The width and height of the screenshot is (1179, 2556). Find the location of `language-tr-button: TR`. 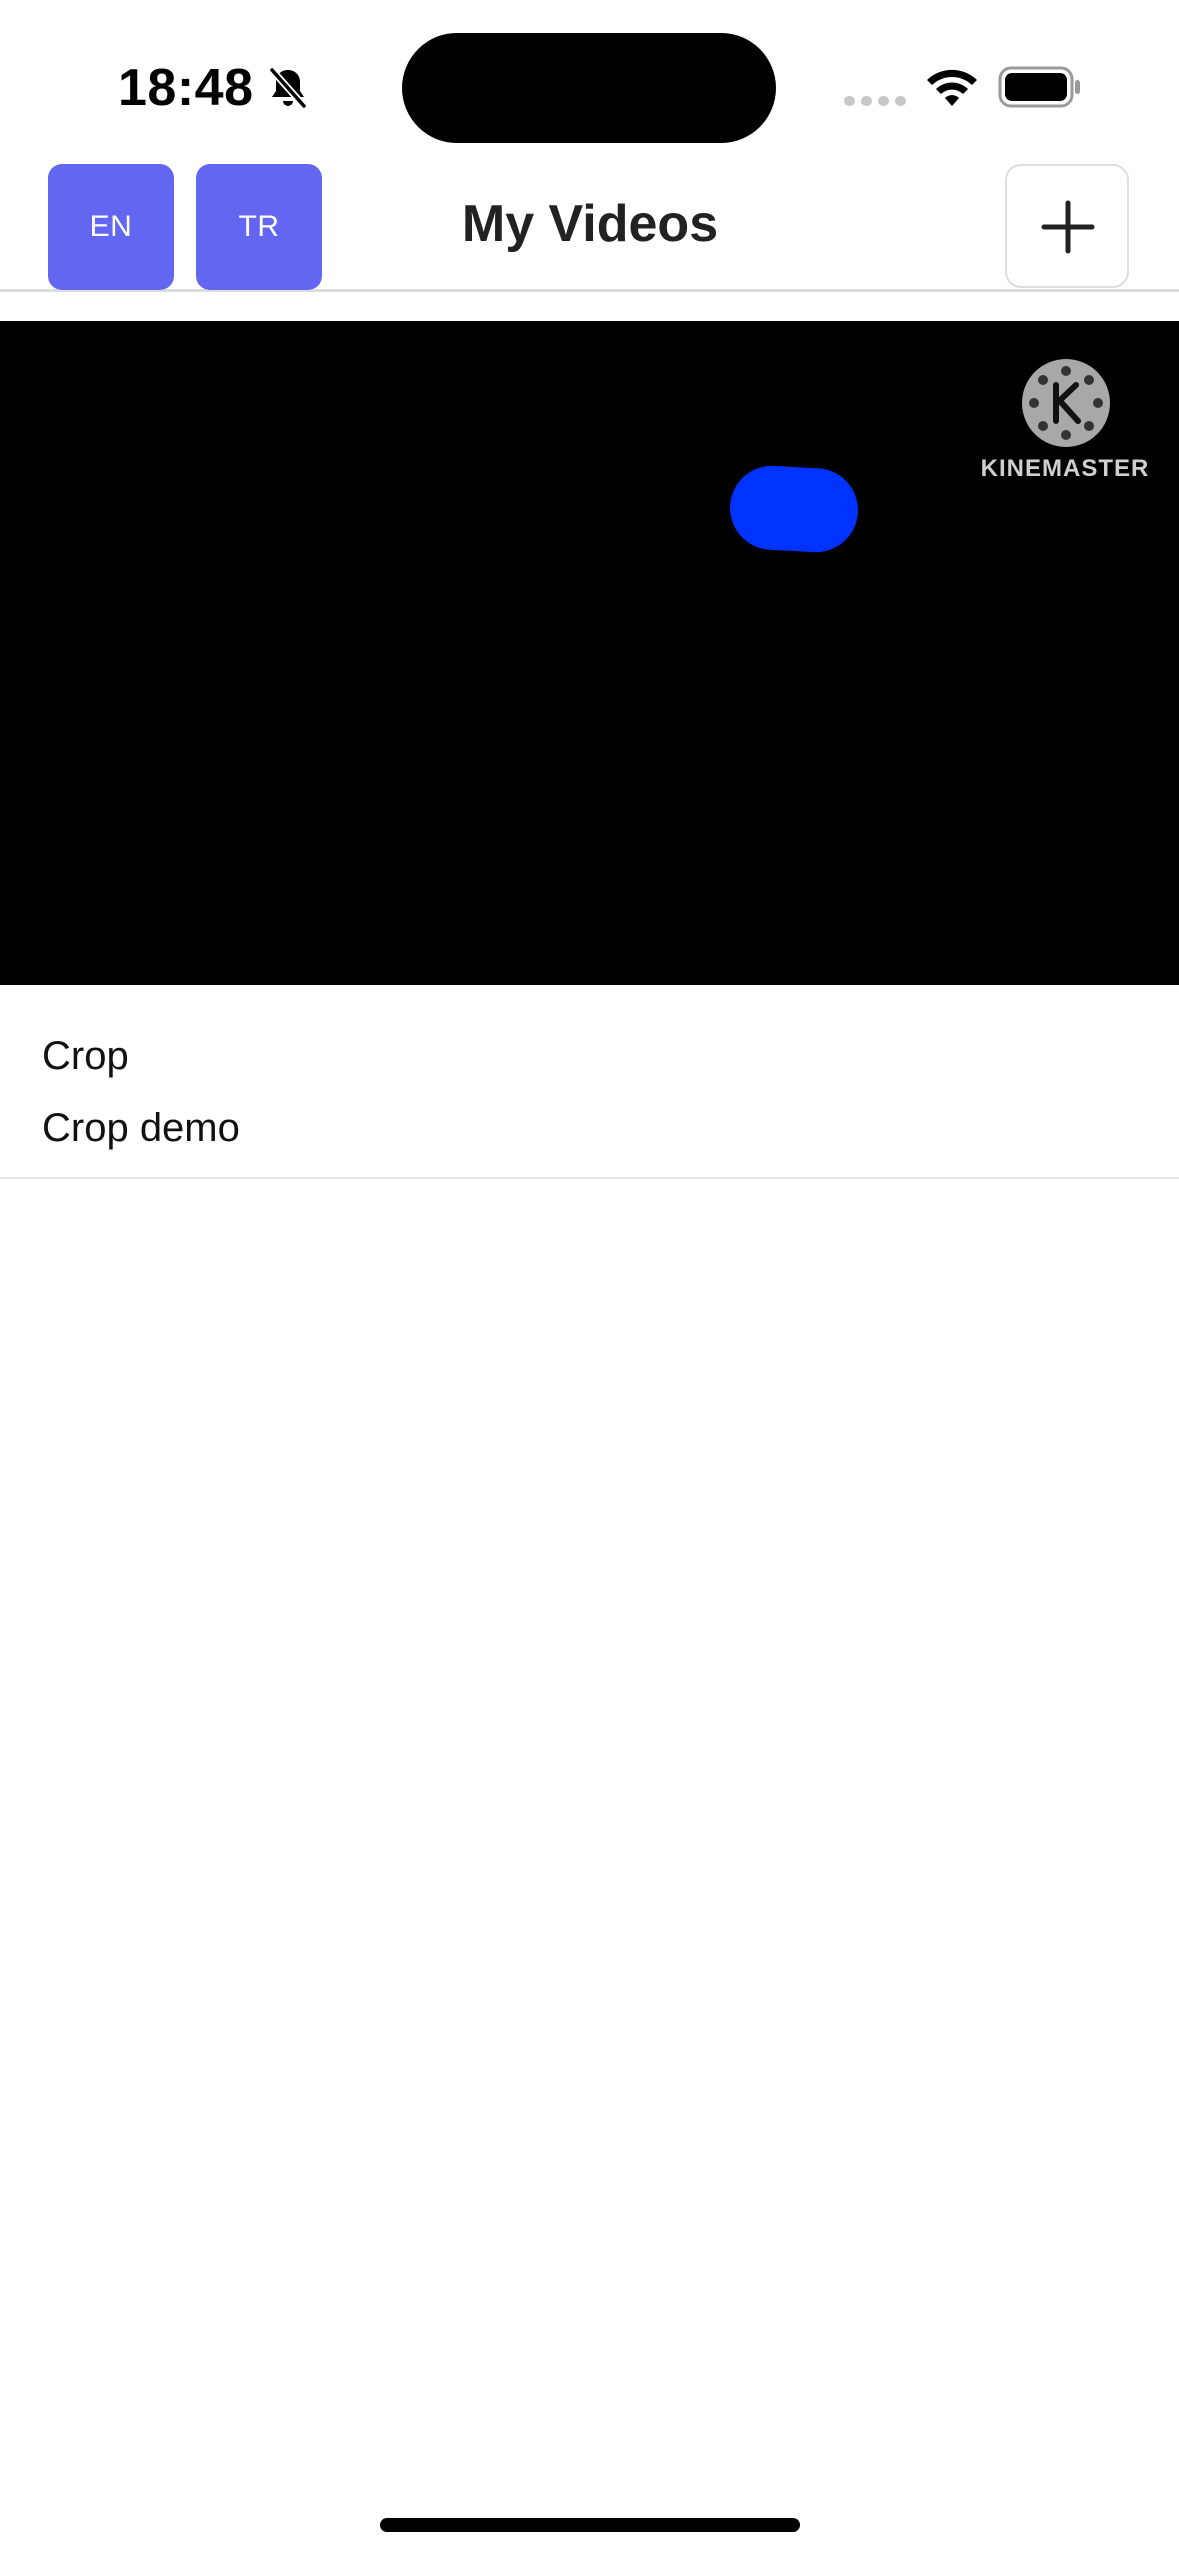

language-tr-button: TR is located at coordinates (259, 227).